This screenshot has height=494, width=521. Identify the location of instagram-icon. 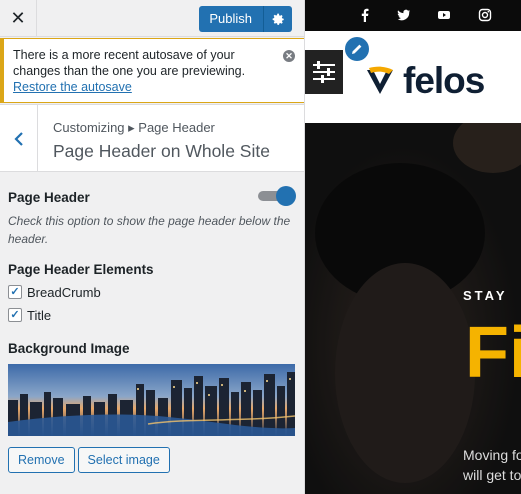
(485, 15).